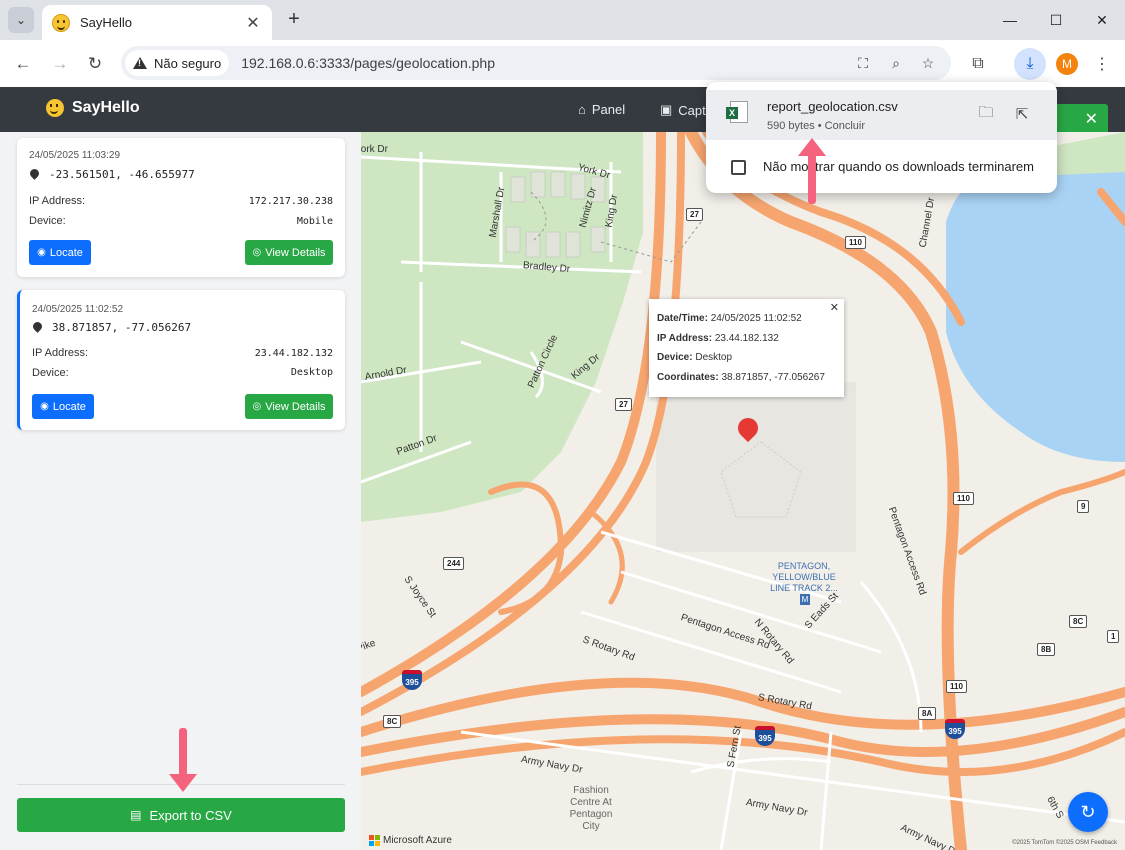 This screenshot has width=1125, height=850. I want to click on security-chip: Não seguro, so click(177, 63).